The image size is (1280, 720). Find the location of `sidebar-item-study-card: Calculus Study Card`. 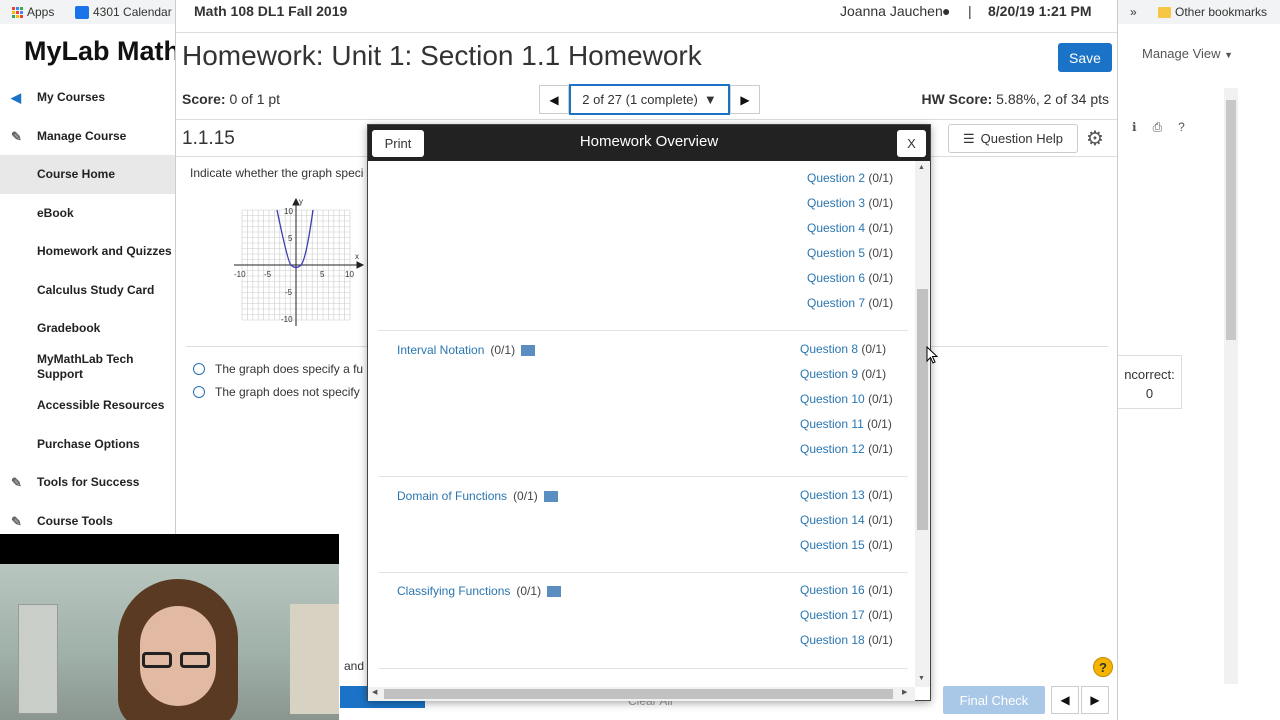

sidebar-item-study-card: Calculus Study Card is located at coordinates (87, 290).